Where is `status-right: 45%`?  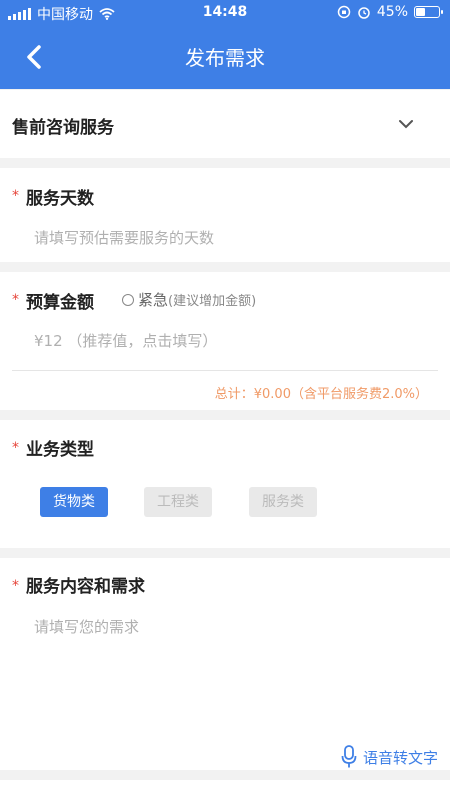 status-right: 45% is located at coordinates (390, 12).